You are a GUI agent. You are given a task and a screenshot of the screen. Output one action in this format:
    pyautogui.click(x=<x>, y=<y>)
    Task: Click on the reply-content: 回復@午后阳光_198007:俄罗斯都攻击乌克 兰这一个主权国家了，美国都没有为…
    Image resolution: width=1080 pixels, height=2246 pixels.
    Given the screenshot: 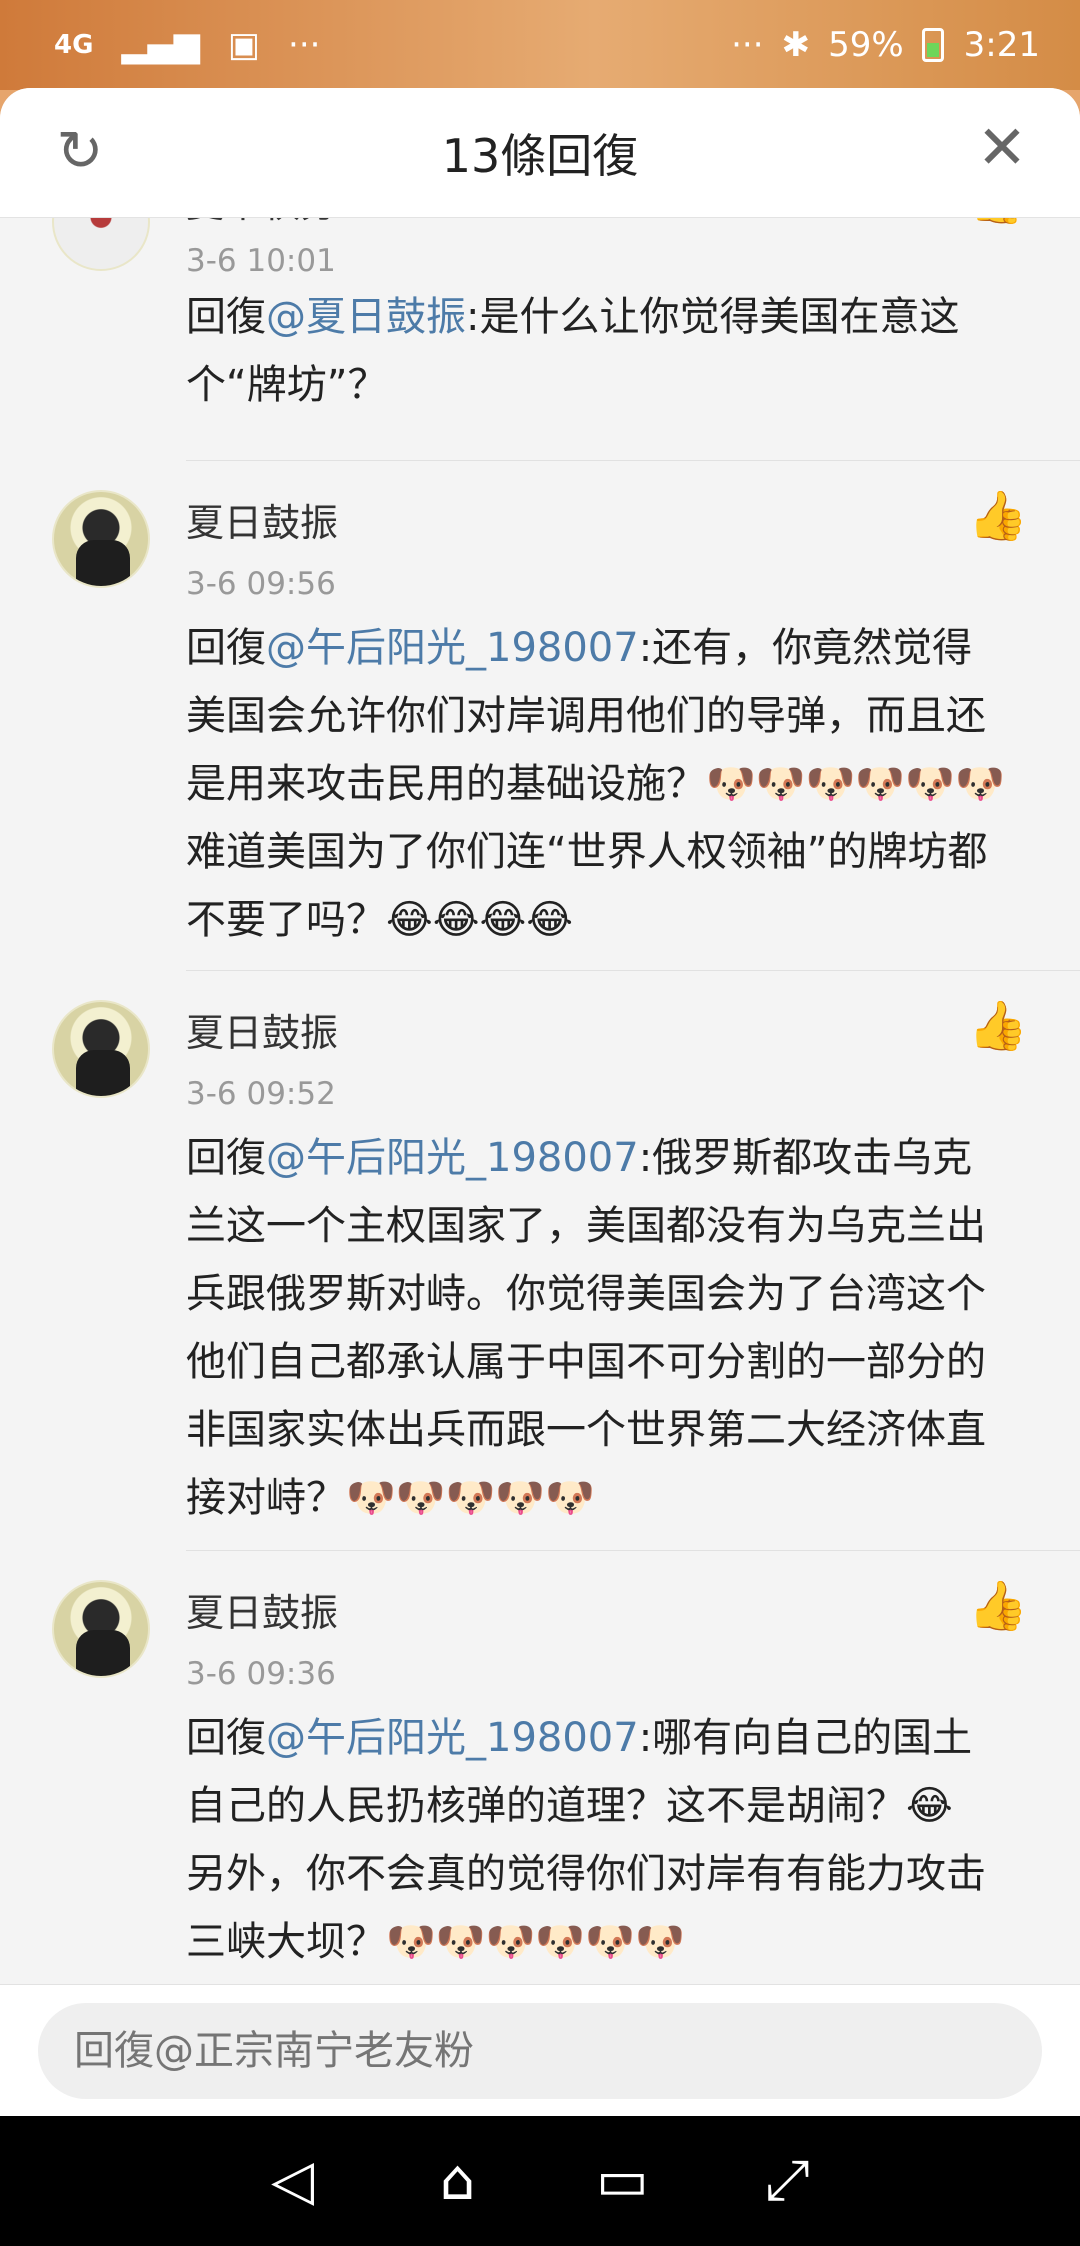 What is the action you would take?
    pyautogui.click(x=611, y=1328)
    